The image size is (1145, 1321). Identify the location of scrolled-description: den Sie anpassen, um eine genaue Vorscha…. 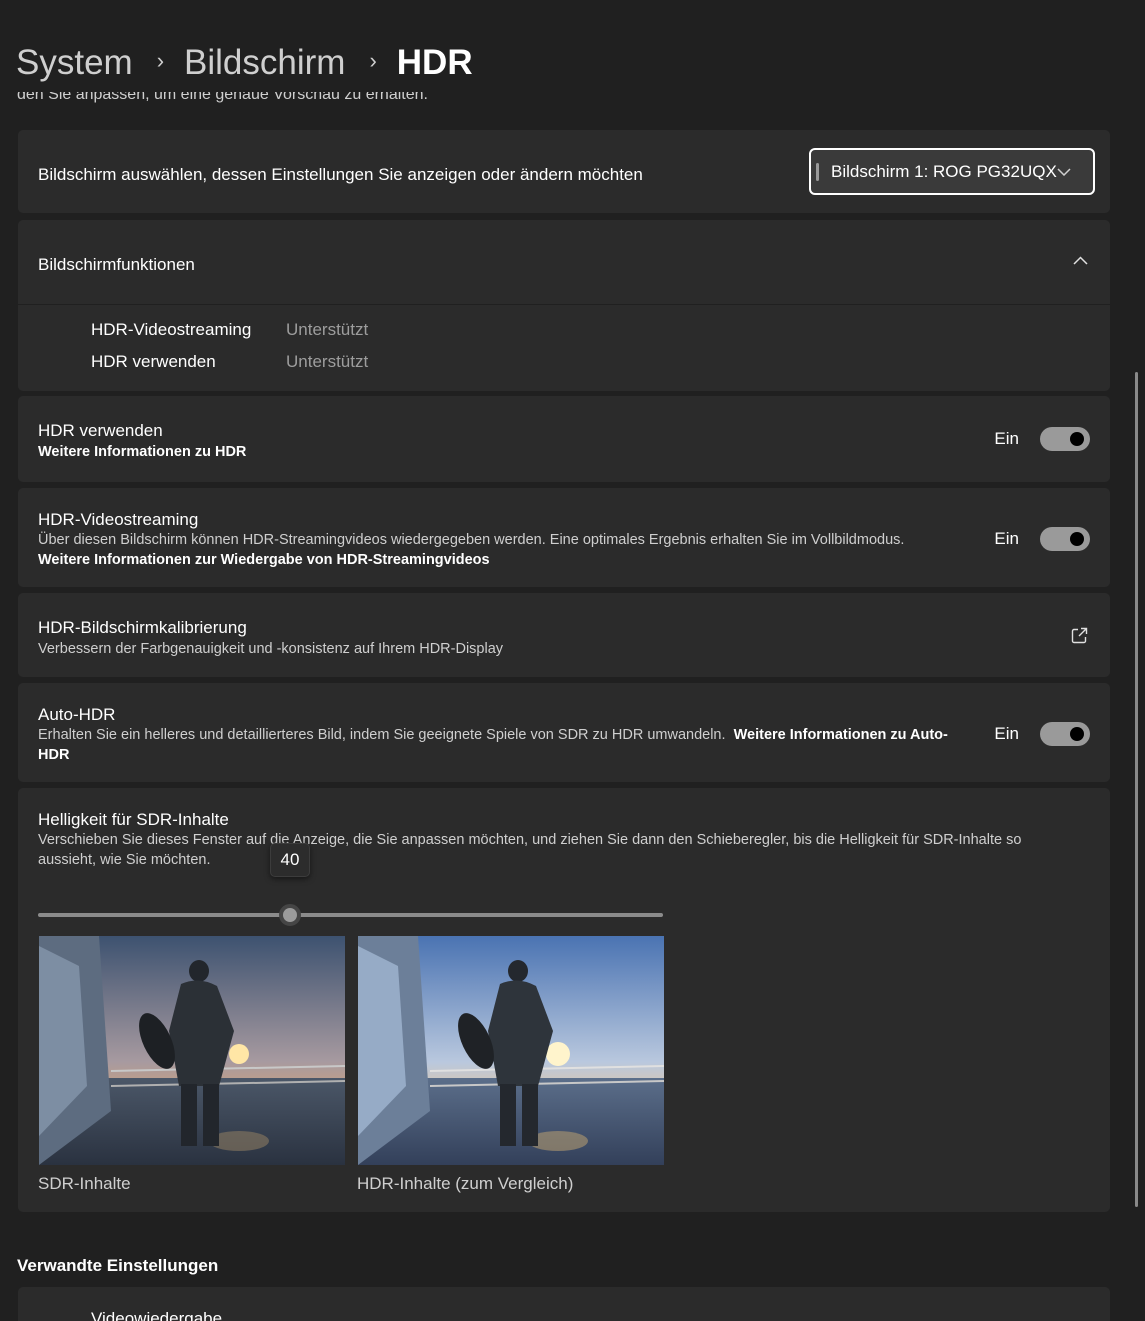
(222, 97).